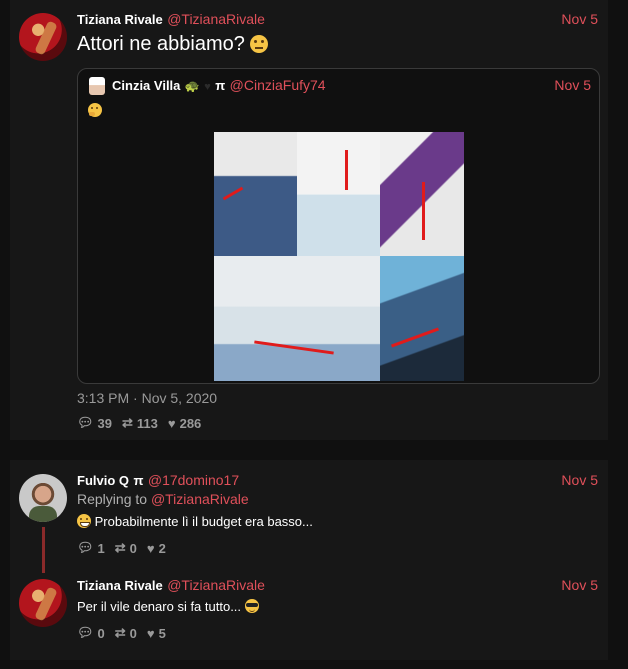  I want to click on reply-2-header: Tiziana Rivale @TizianaRivale, so click(171, 586).